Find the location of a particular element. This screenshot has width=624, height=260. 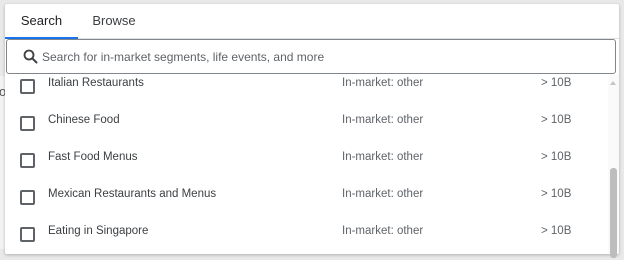

segment-name: Chinese Food is located at coordinates (84, 120).